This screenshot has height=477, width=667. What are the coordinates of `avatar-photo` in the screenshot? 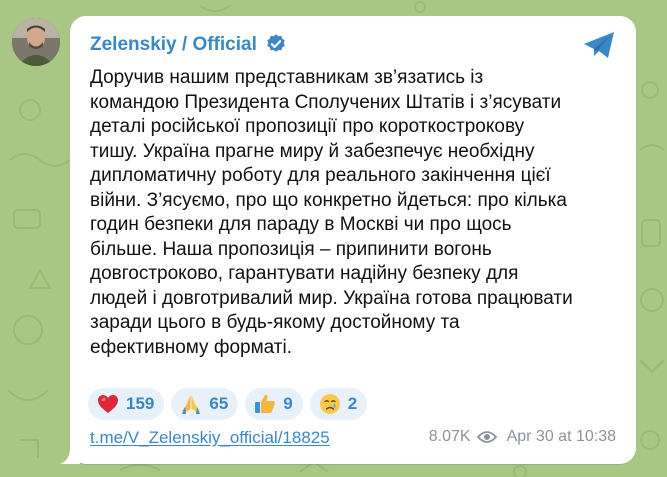 It's located at (36, 42).